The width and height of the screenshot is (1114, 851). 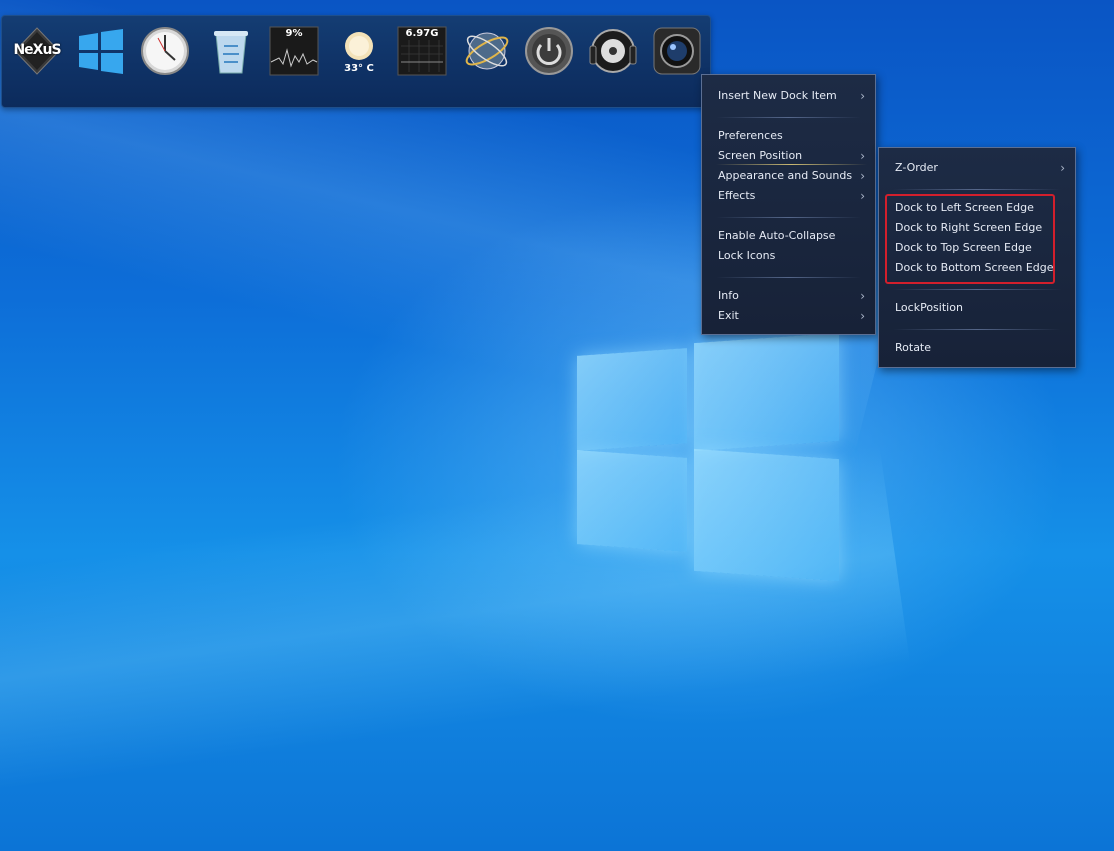 What do you see at coordinates (788, 316) in the screenshot?
I see `menu-item-exit: Exit ›` at bounding box center [788, 316].